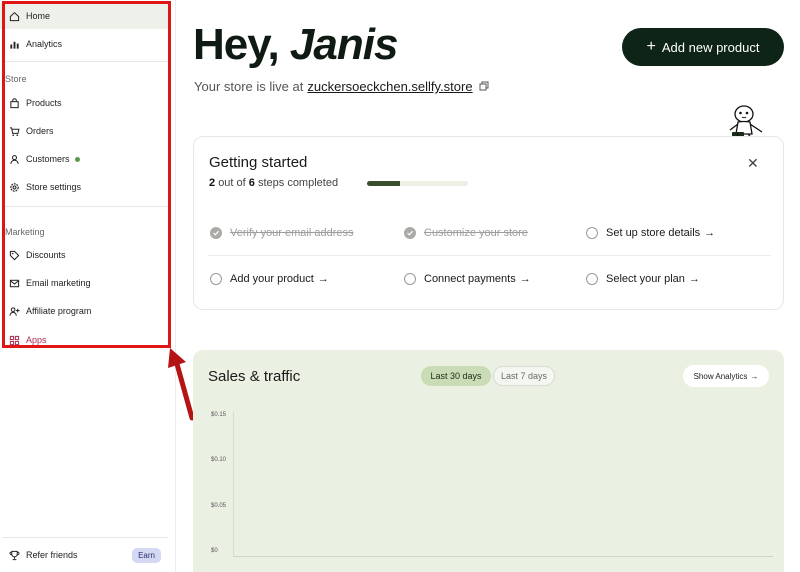  I want to click on y-tick-label: $0, so click(214, 551).